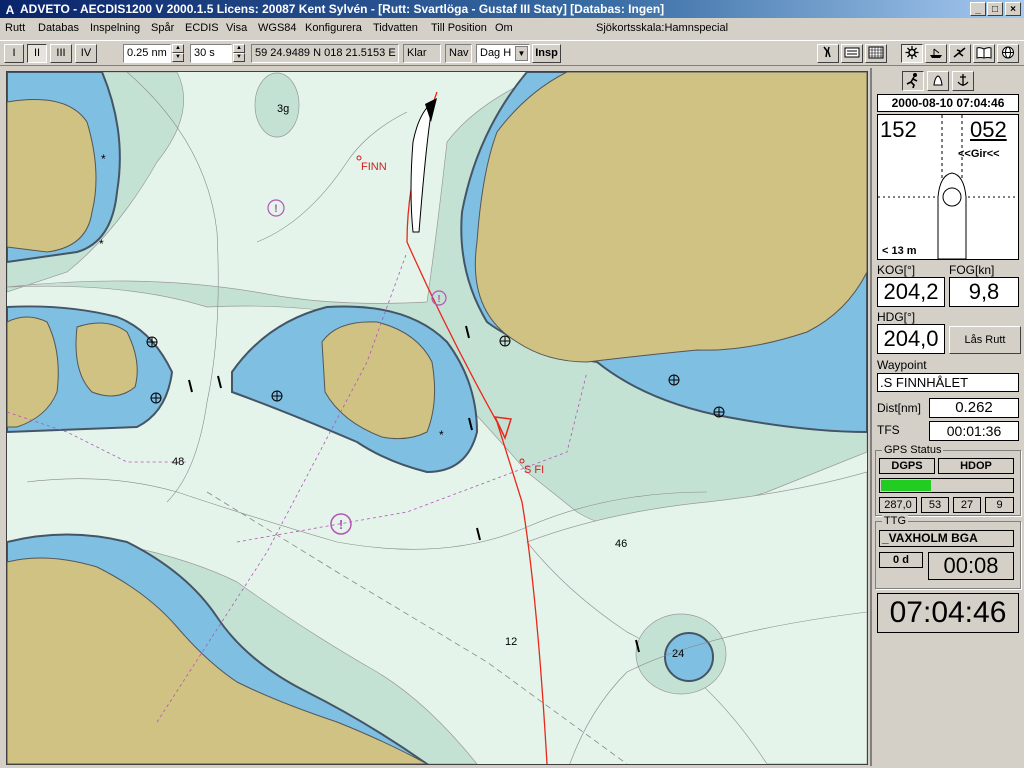 This screenshot has height=768, width=1024. What do you see at coordinates (935, 505) in the screenshot?
I see `gps-value-2: 53` at bounding box center [935, 505].